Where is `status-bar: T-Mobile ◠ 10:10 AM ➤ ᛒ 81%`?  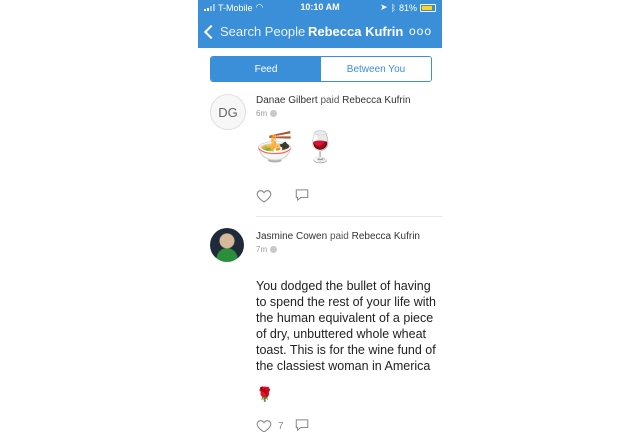 status-bar: T-Mobile ◠ 10:10 AM ➤ ᛒ 81% is located at coordinates (320, 7).